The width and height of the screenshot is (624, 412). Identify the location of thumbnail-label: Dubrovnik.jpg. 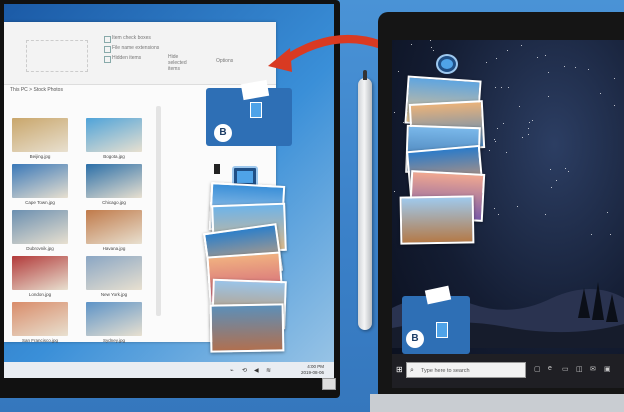
(40, 248).